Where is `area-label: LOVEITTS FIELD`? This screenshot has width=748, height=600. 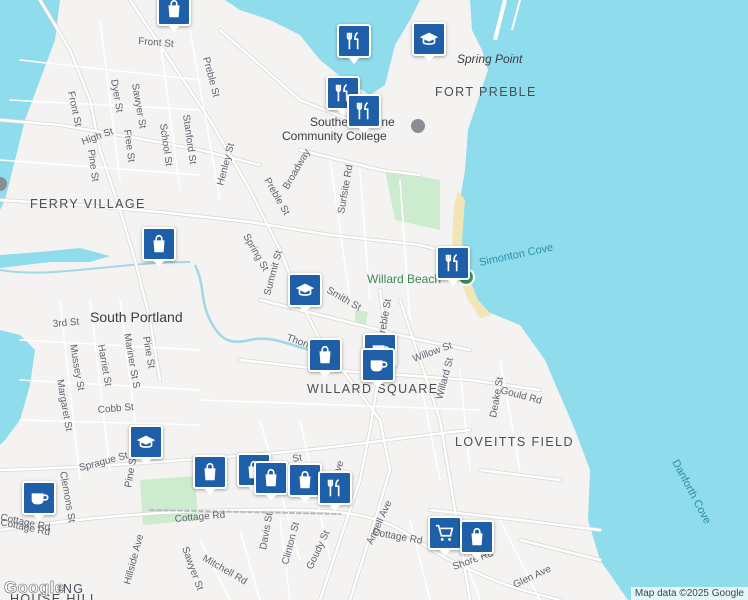 area-label: LOVEITTS FIELD is located at coordinates (514, 442).